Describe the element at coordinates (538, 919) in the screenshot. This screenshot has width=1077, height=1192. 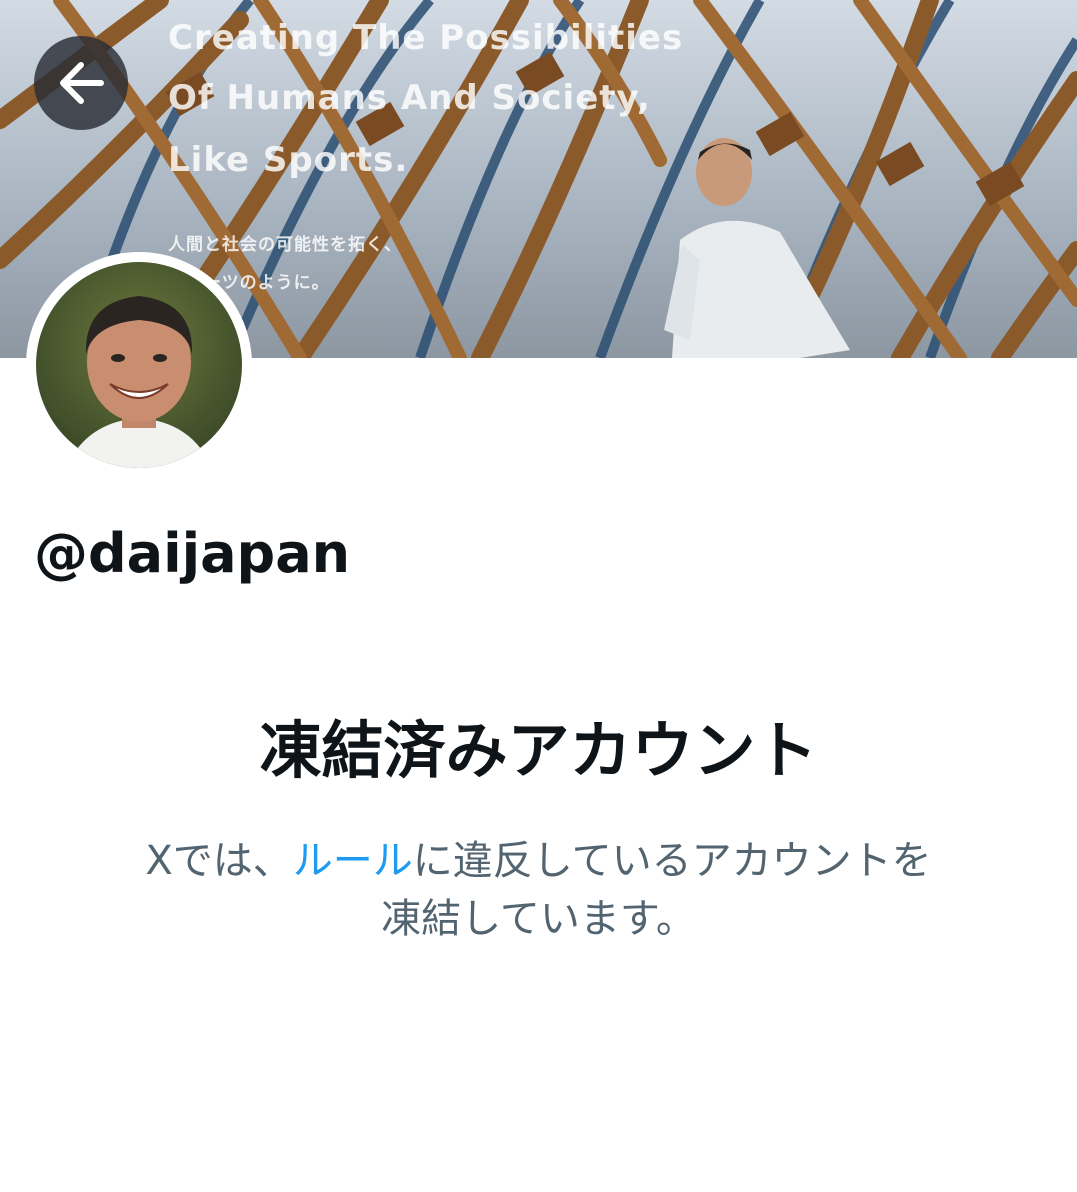
I see `description-line2: 凍結しています。` at that location.